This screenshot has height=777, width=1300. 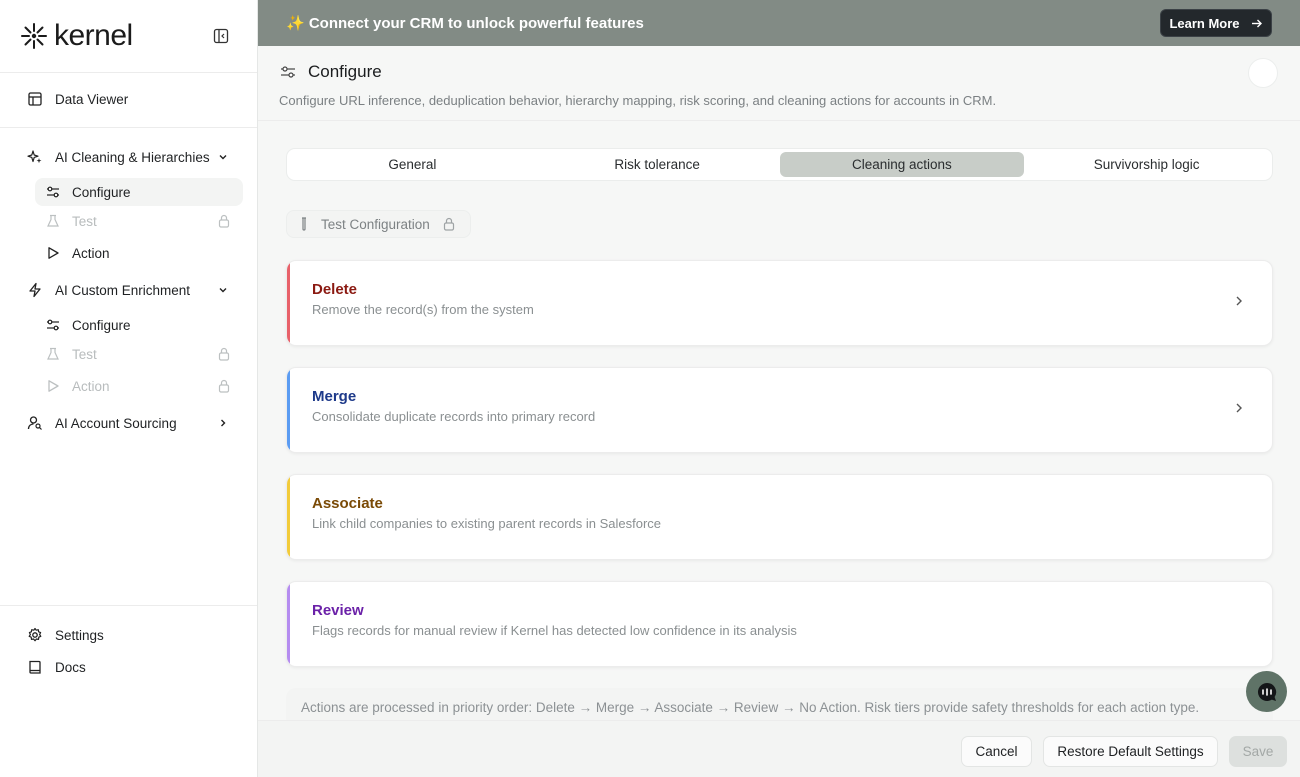 I want to click on nav-cleaning-action: Action, so click(x=139, y=253).